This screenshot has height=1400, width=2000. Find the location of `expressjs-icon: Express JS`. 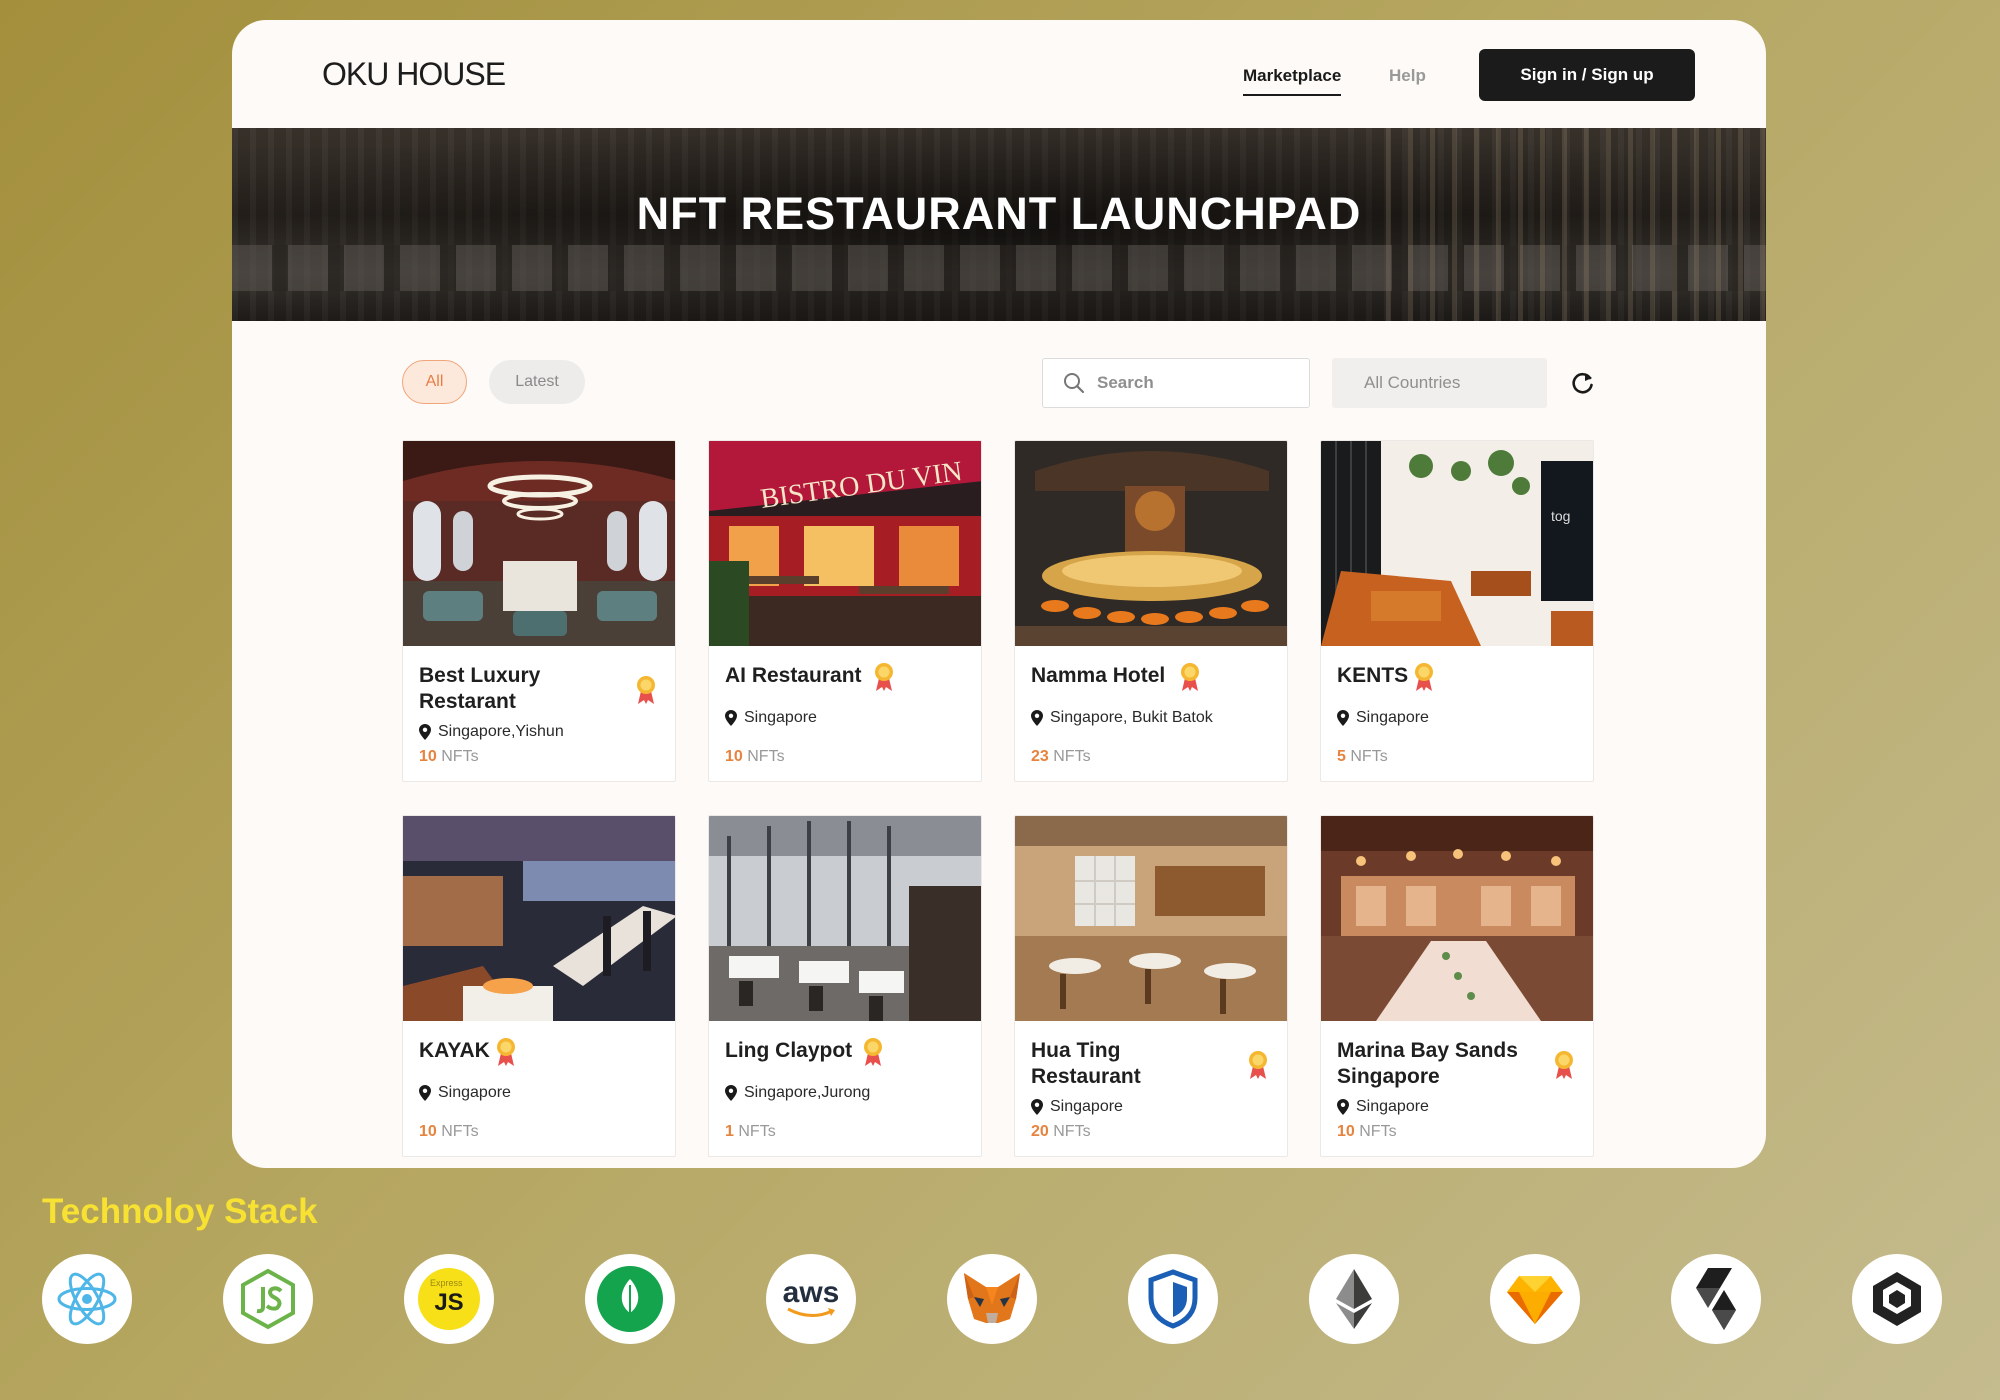

expressjs-icon: Express JS is located at coordinates (449, 1299).